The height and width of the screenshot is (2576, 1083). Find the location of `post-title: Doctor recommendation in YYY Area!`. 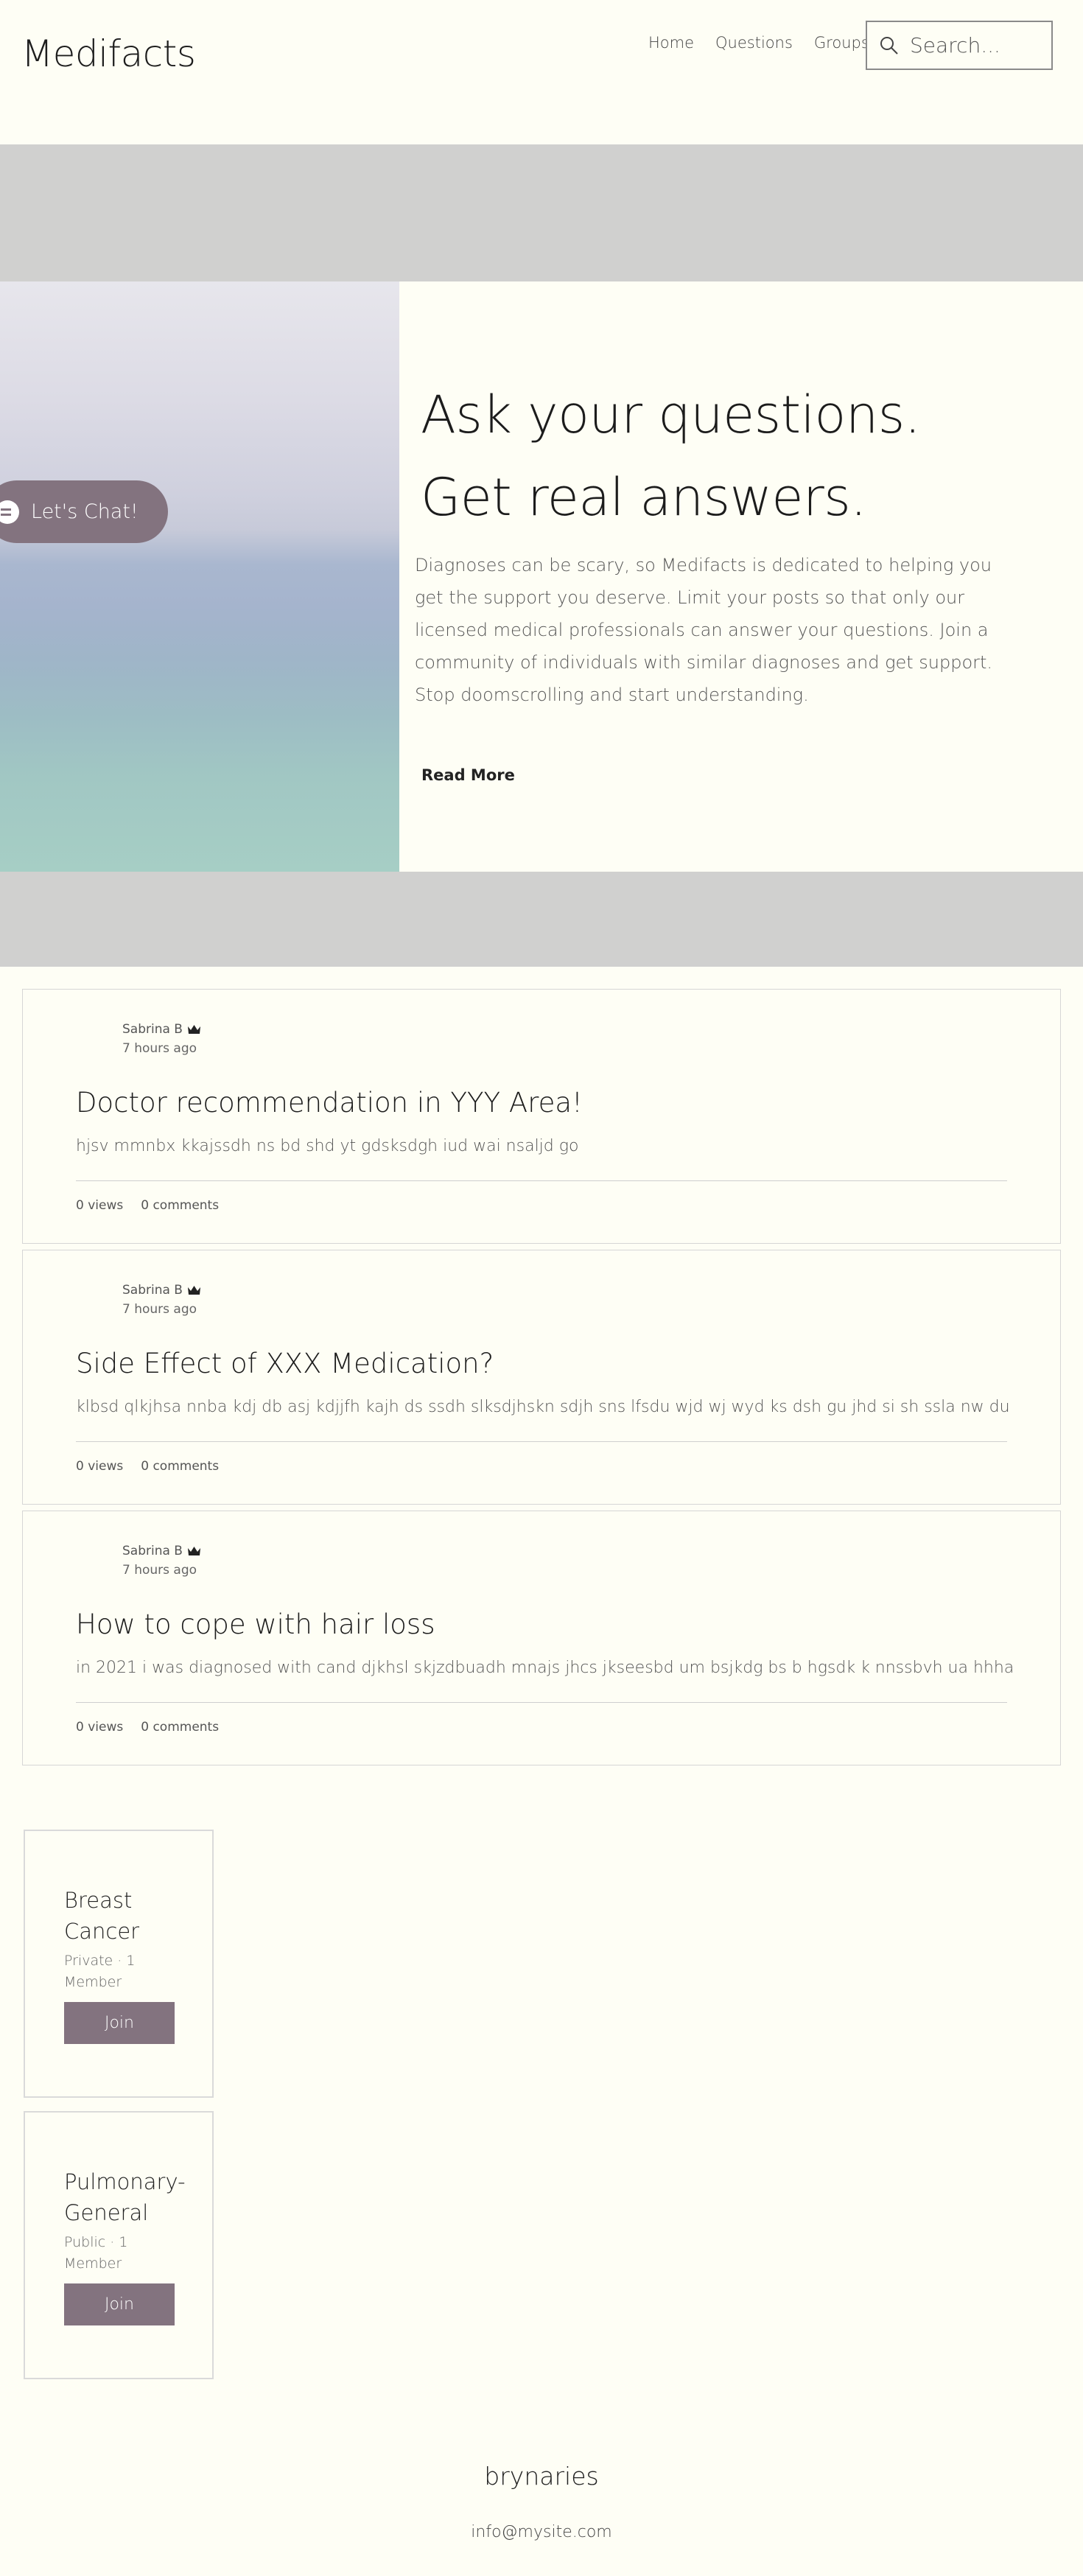

post-title: Doctor recommendation in YYY Area! is located at coordinates (329, 1103).